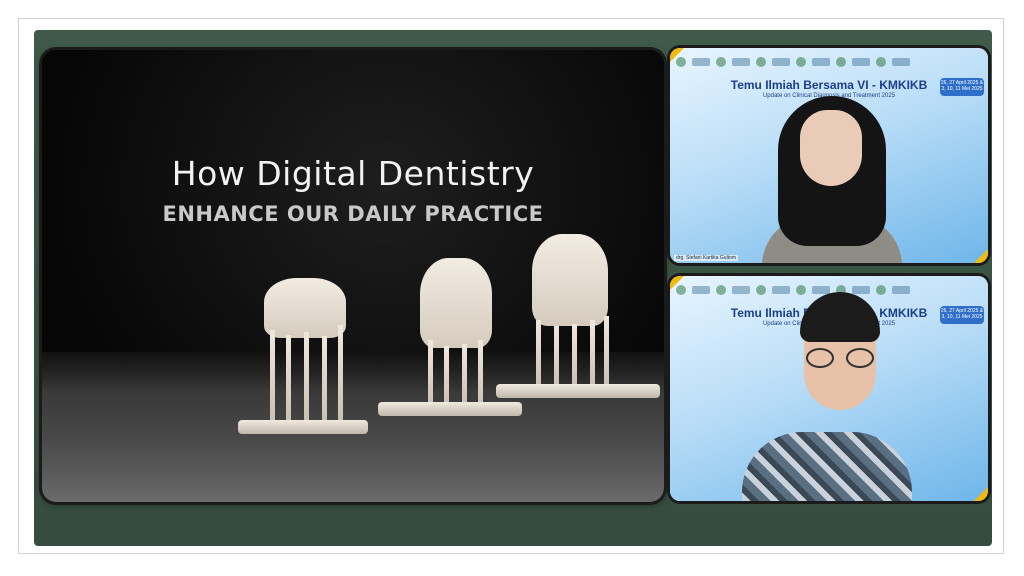 The image size is (1024, 576). What do you see at coordinates (840, 358) in the screenshot?
I see `glasses` at bounding box center [840, 358].